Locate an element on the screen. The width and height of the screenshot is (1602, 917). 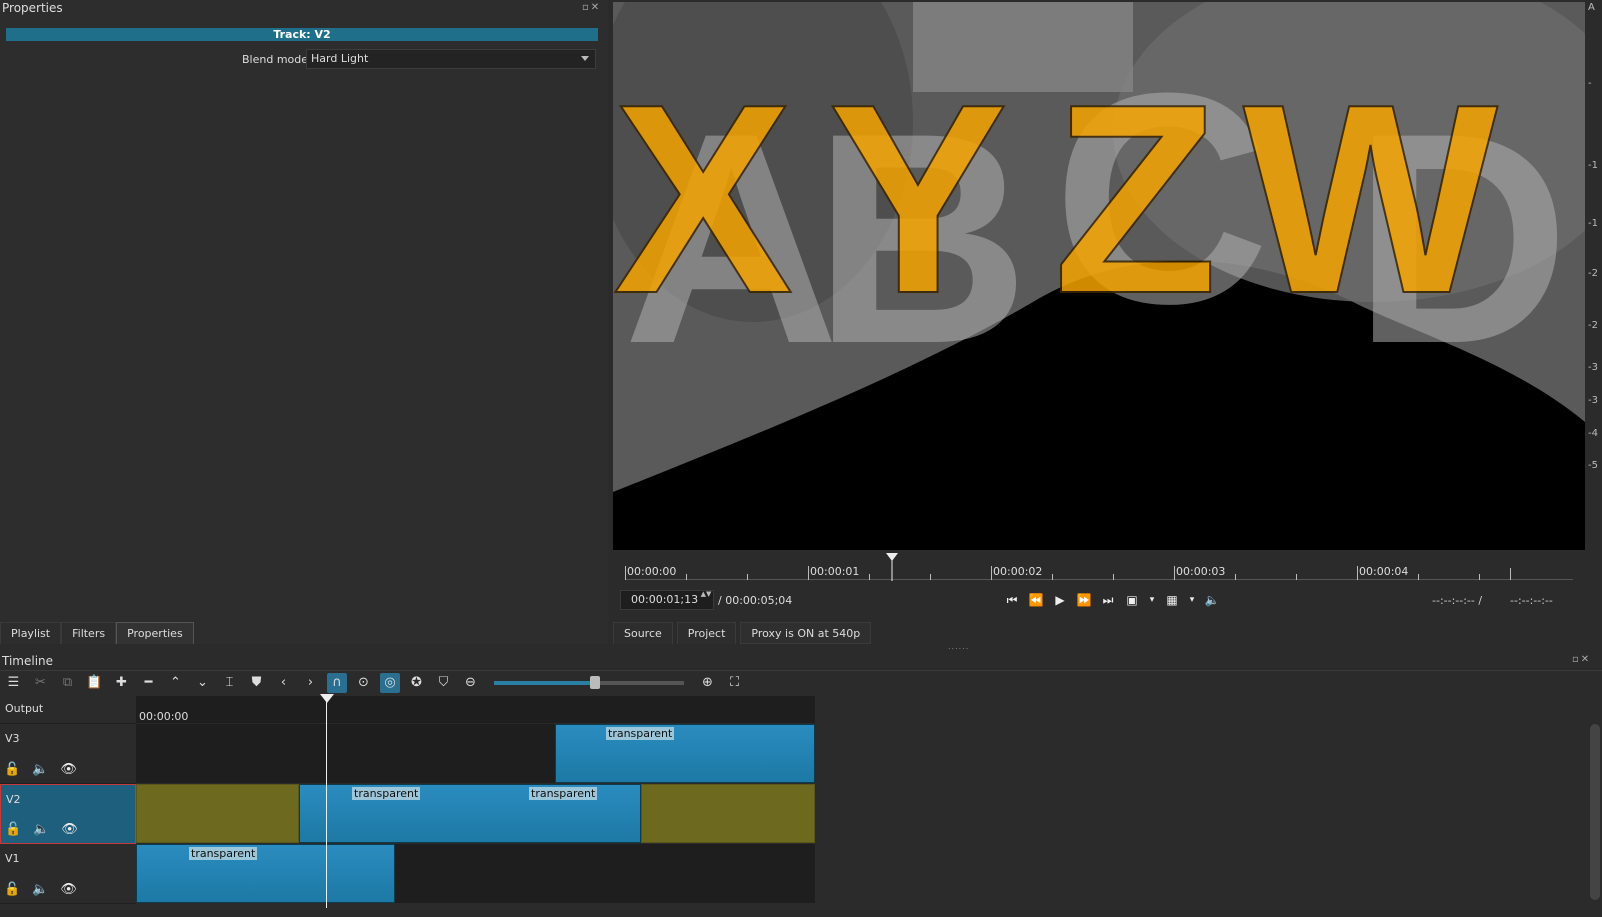
proxy-status-button: Proxy is ON at 540p is located at coordinates (806, 633).